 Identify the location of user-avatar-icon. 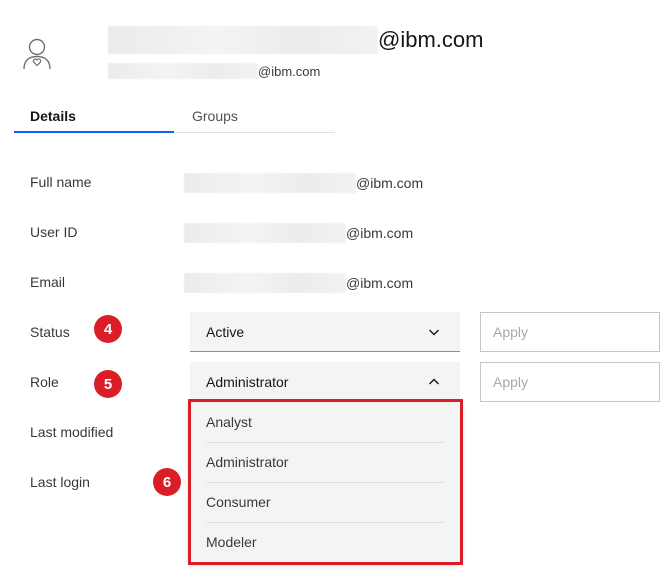
(38, 54).